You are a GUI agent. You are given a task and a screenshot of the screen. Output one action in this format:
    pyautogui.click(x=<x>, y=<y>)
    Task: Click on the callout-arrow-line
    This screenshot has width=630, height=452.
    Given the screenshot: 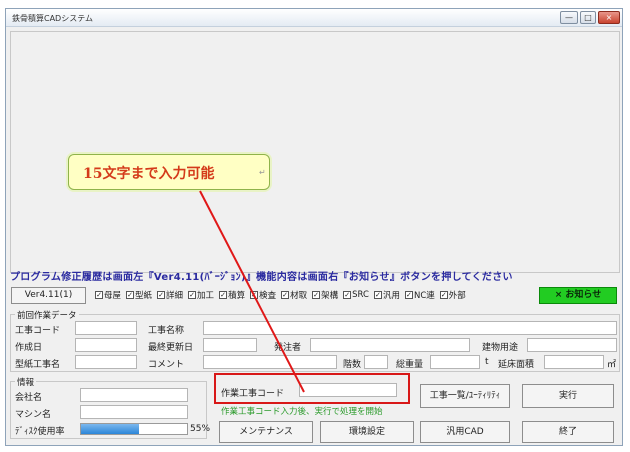 What is the action you would take?
    pyautogui.click(x=252, y=291)
    